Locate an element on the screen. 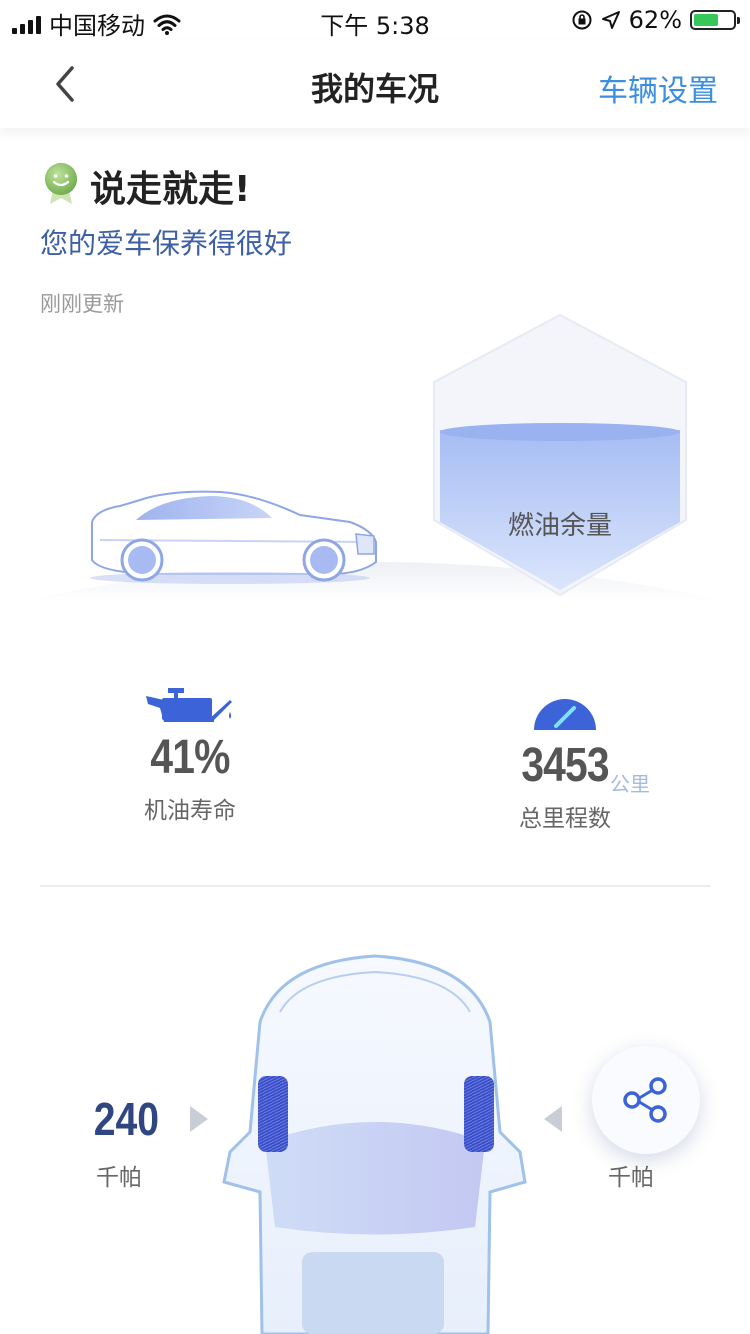 This screenshot has height=1334, width=750. oil-life-stat: 41% 机油寿命 is located at coordinates (190, 755).